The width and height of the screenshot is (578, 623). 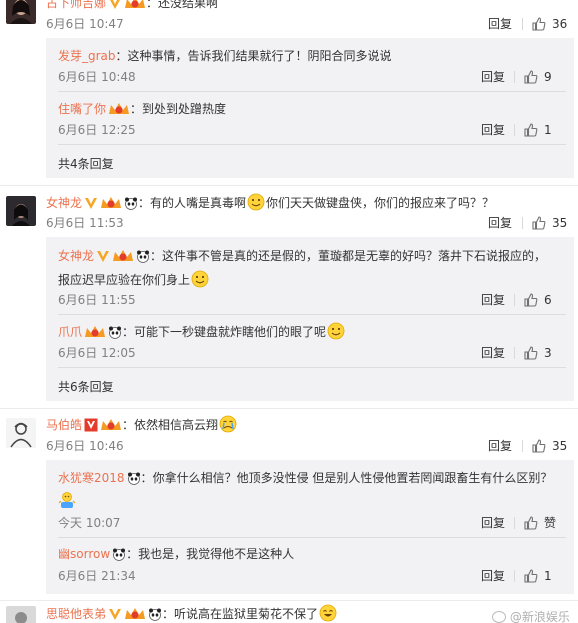 I want to click on username: 古下师吉娜, so click(x=76, y=5).